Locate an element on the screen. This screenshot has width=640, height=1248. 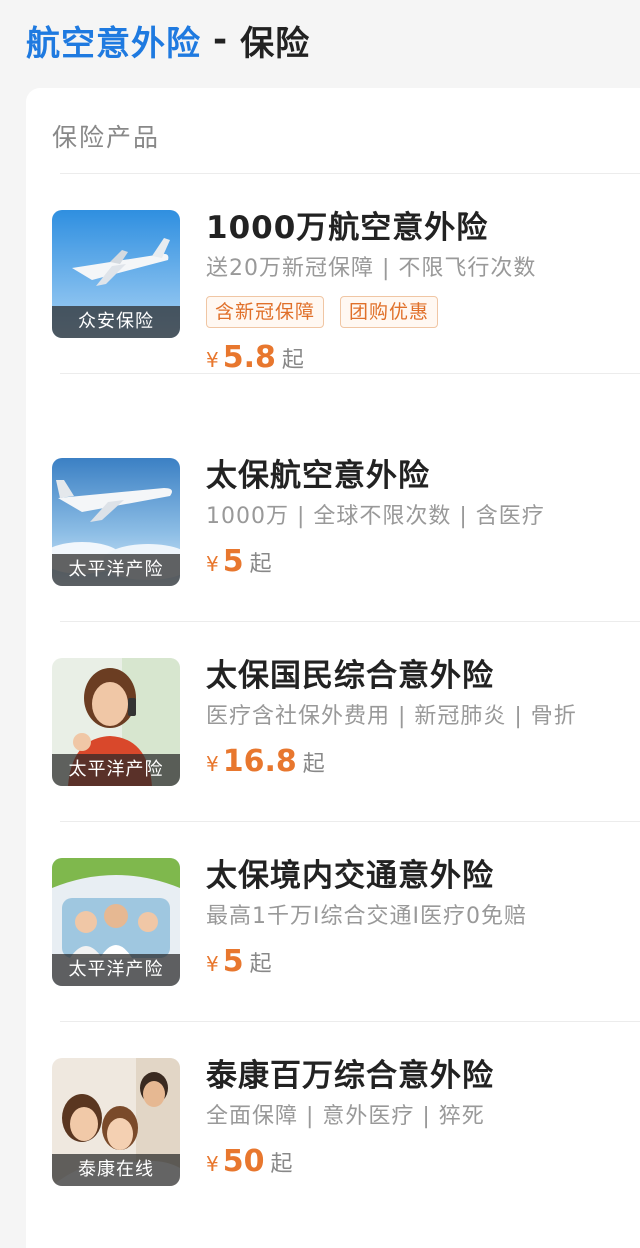
product-subtitle: 全面保障 | 意外医疗 | 猝死 is located at coordinates (345, 1116).